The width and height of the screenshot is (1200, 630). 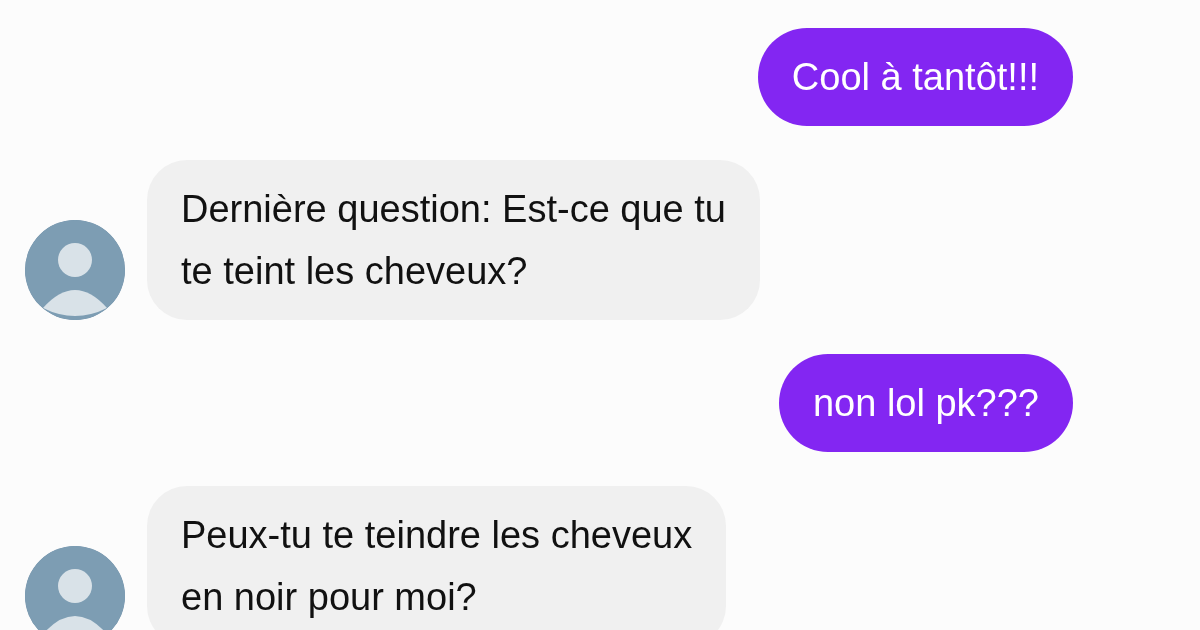 What do you see at coordinates (437, 558) in the screenshot?
I see `received-message: Peux-tu te teindre les cheveux en noir pour moi?` at bounding box center [437, 558].